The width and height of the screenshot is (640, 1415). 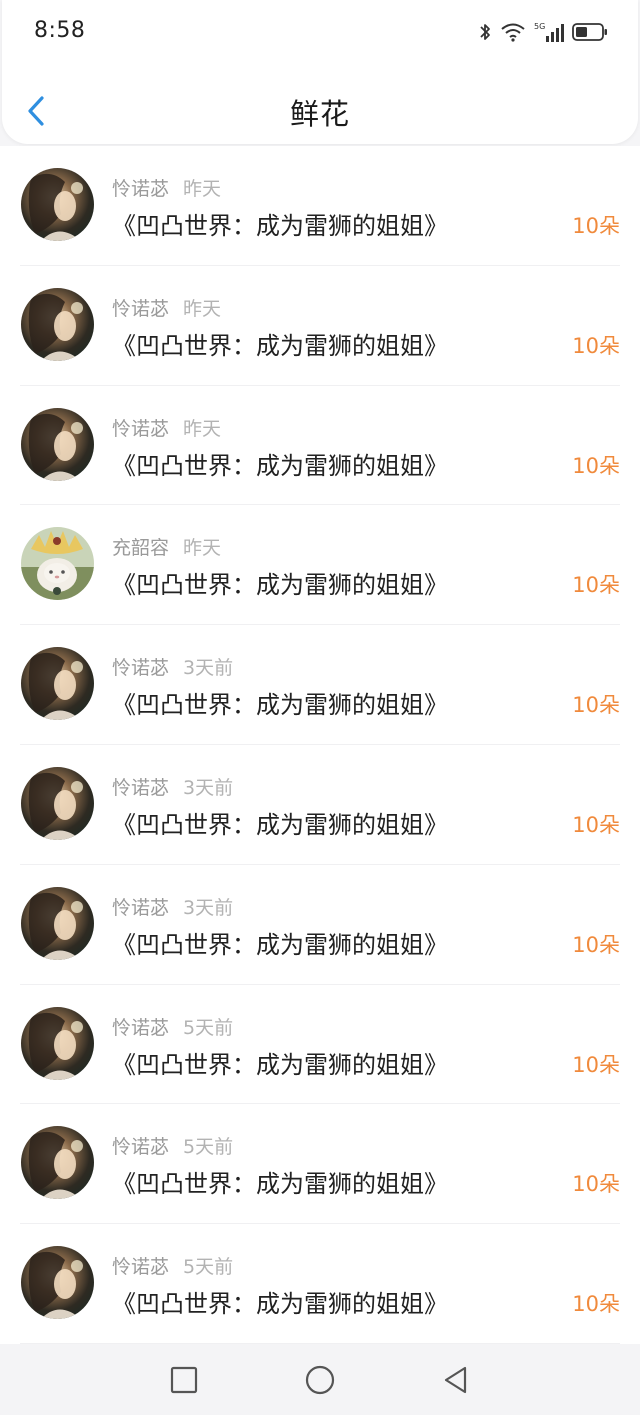 I want to click on 5g-signal-icon: 5G, so click(x=549, y=32).